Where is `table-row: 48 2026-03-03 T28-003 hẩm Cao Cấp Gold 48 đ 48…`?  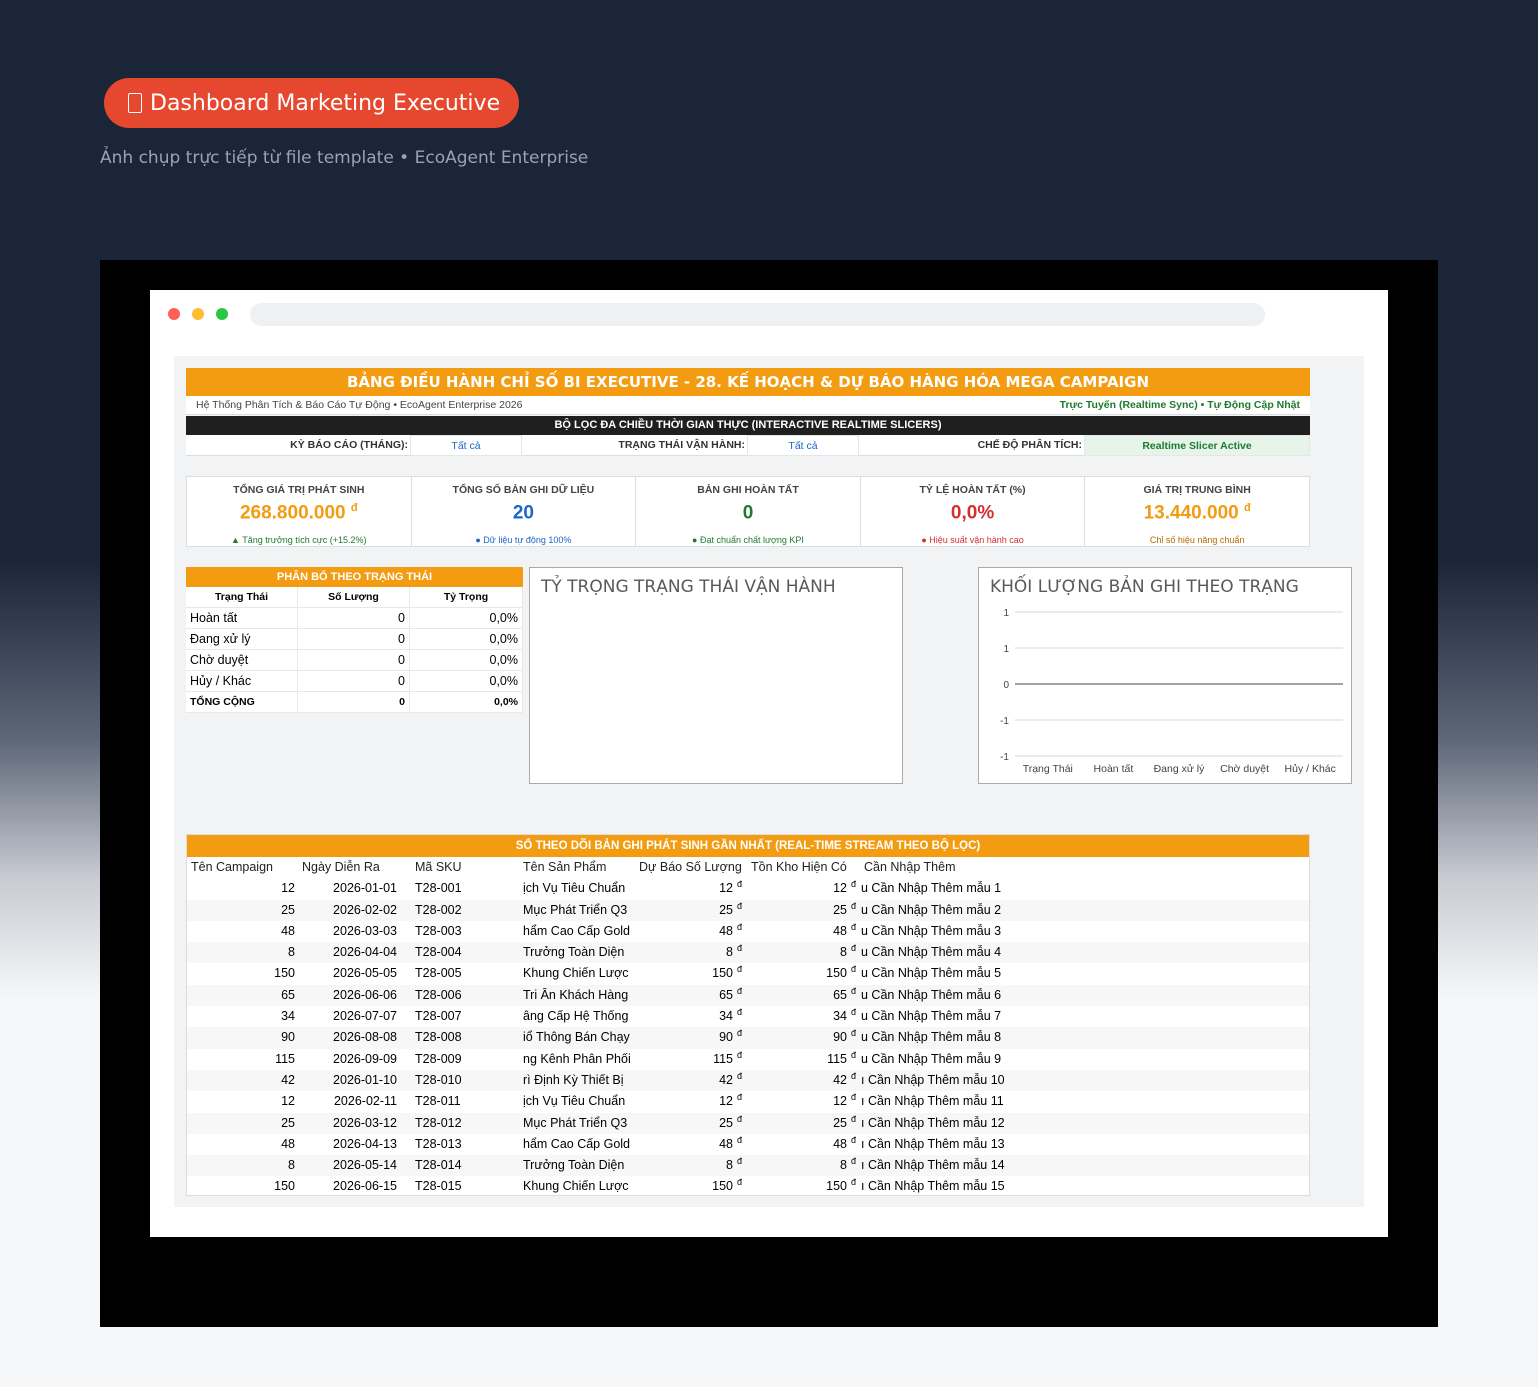 table-row: 48 2026-03-03 T28-003 hẩm Cao Cấp Gold 48 đ 48… is located at coordinates (748, 931).